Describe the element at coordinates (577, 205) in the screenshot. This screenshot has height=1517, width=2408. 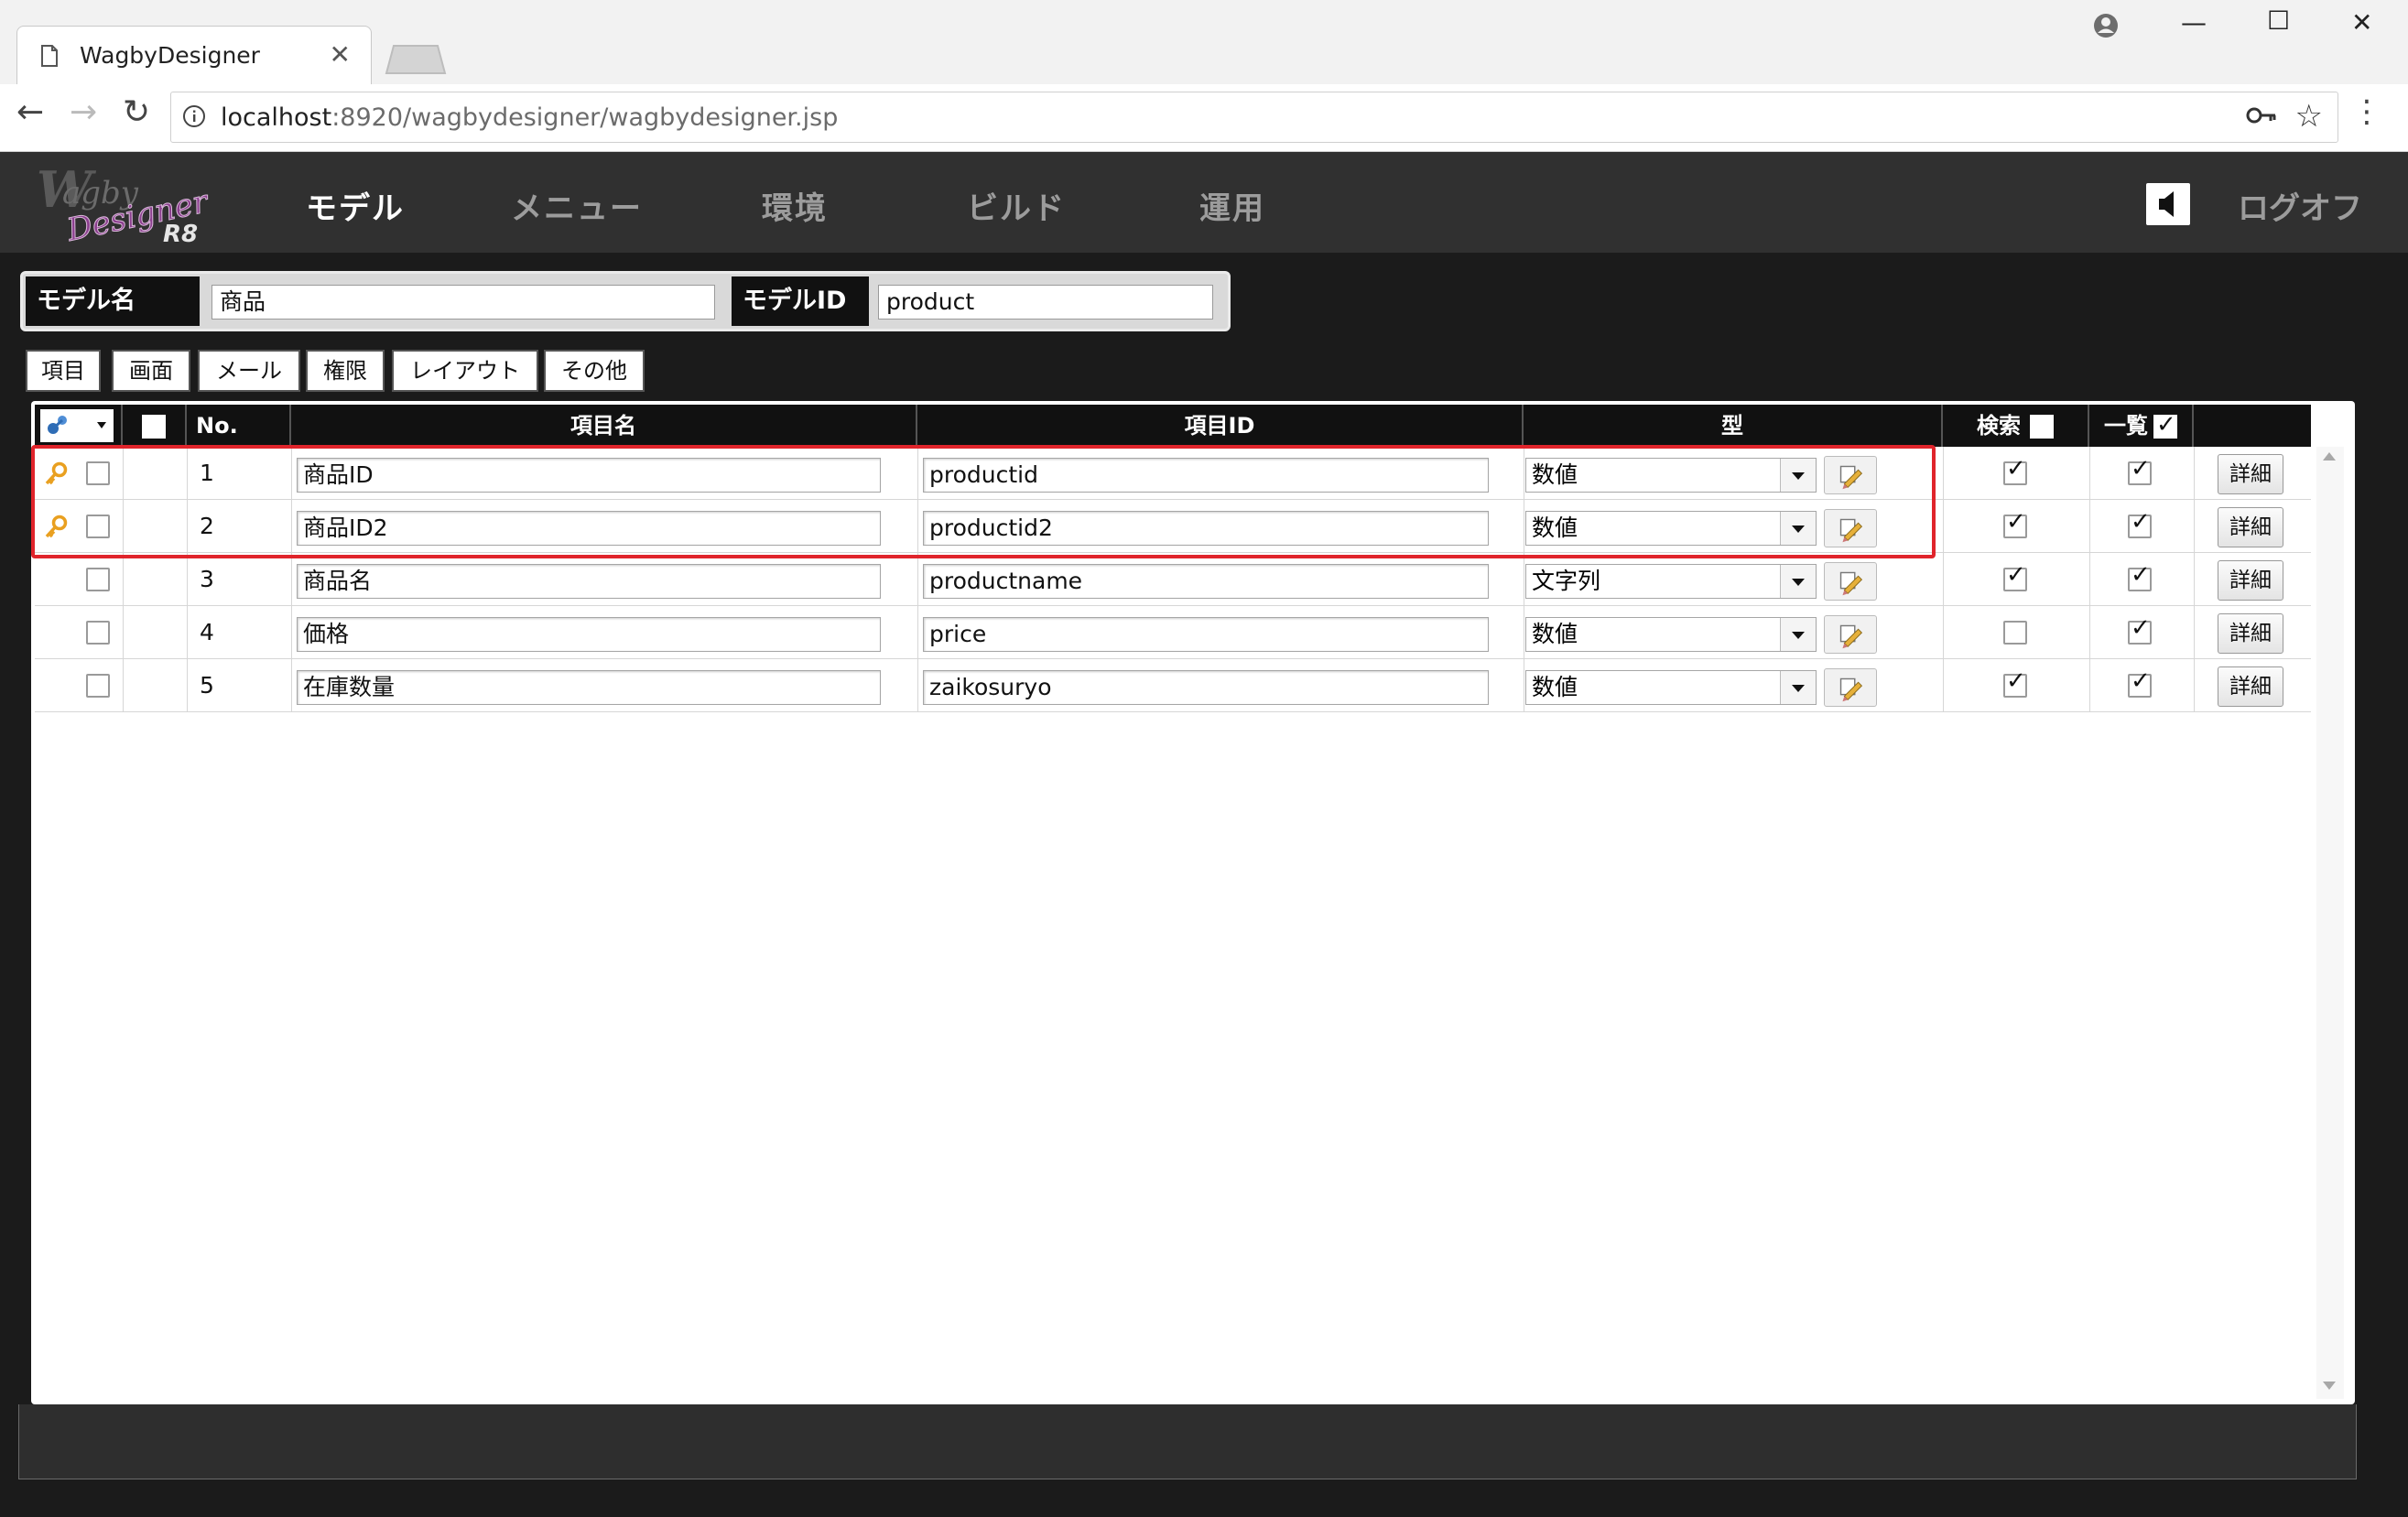
I see `nav-menu: メニュー` at that location.